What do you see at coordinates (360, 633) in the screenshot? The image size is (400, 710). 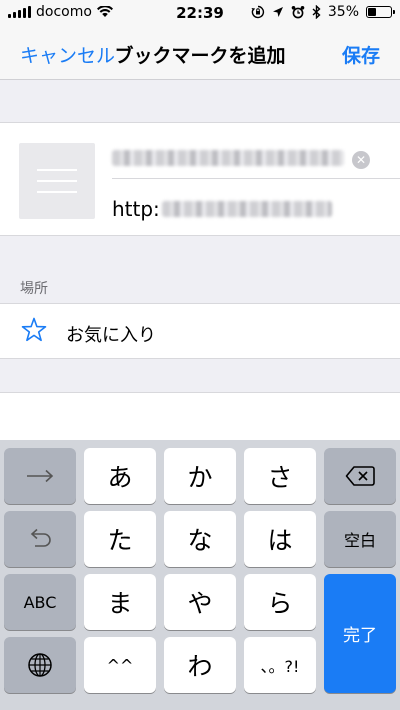 I see `done-key: 完了` at bounding box center [360, 633].